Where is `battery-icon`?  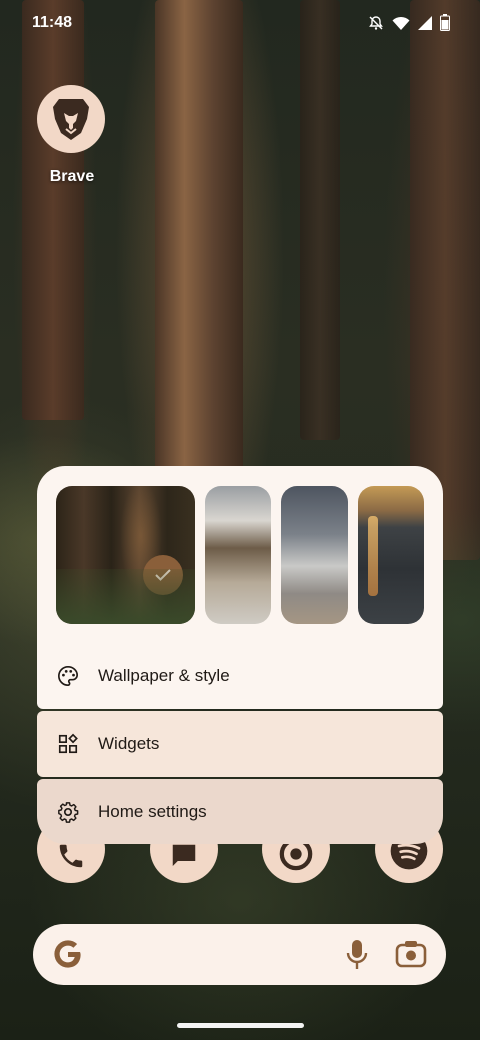
battery-icon is located at coordinates (445, 22).